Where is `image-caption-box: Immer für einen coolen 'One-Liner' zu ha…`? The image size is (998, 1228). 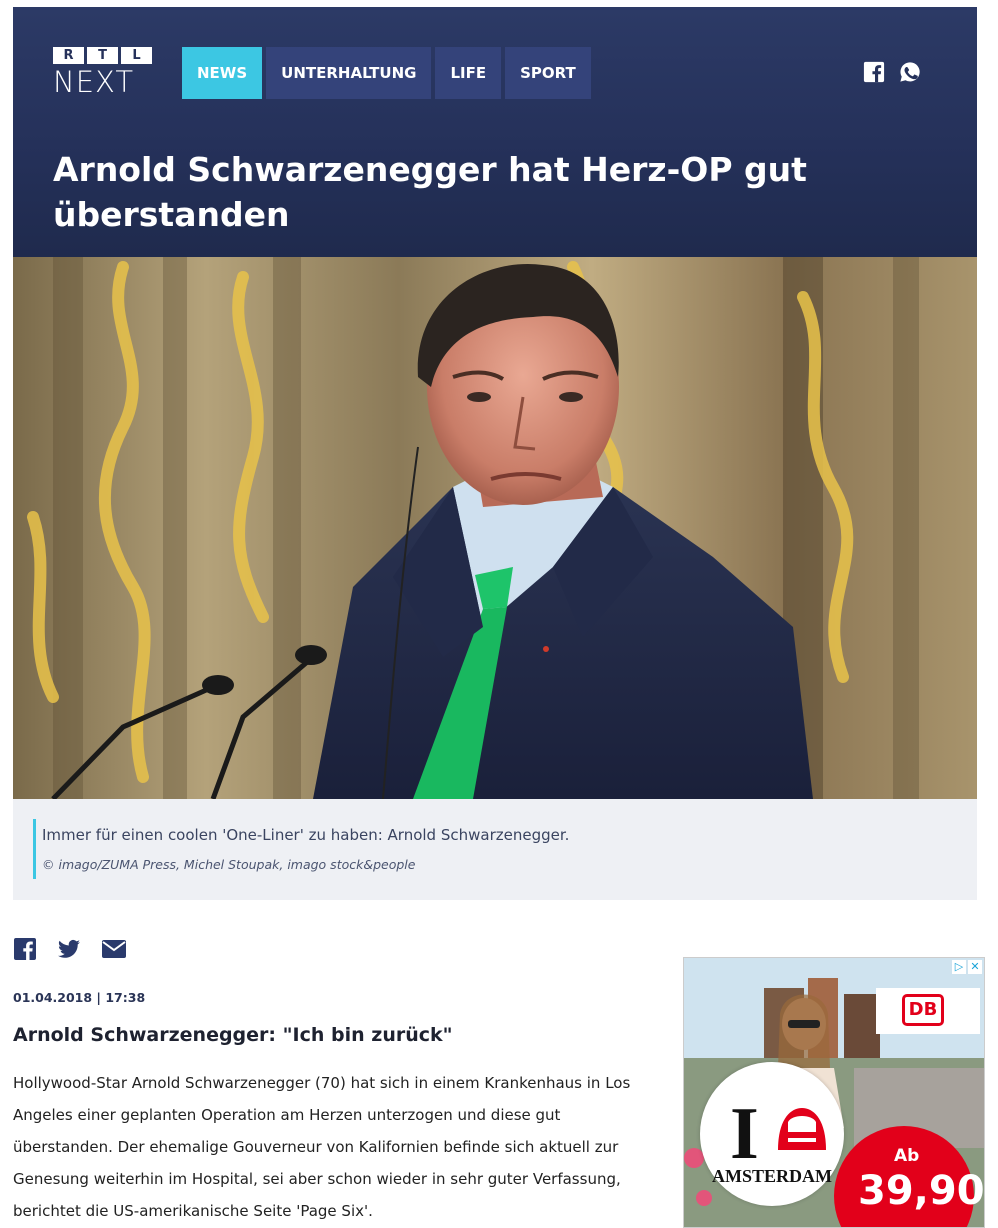
image-caption-box: Immer für einen coolen 'One-Liner' zu ha… is located at coordinates (495, 849).